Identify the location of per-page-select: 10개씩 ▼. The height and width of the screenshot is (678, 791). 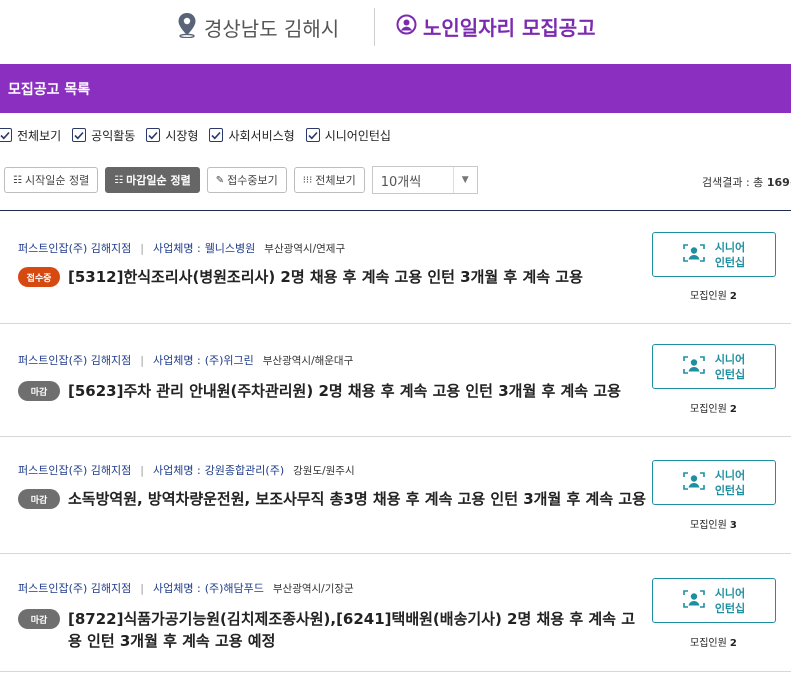
(424, 180).